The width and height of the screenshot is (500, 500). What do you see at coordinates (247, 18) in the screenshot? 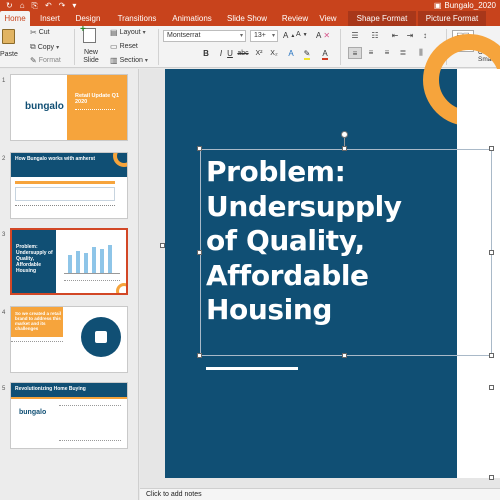
I see `tab-slide-show: Slide Show` at bounding box center [247, 18].